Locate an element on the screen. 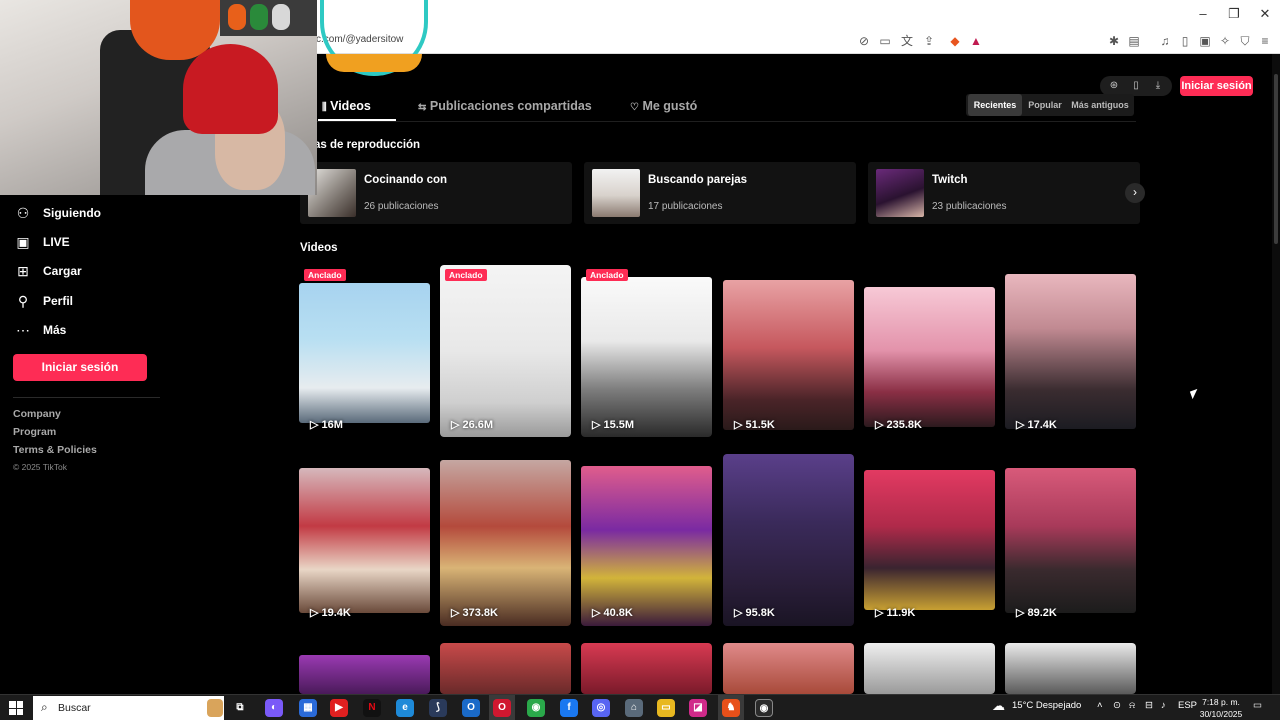 The image size is (1280, 720). task-view-icon: ⧉ is located at coordinates (240, 708).